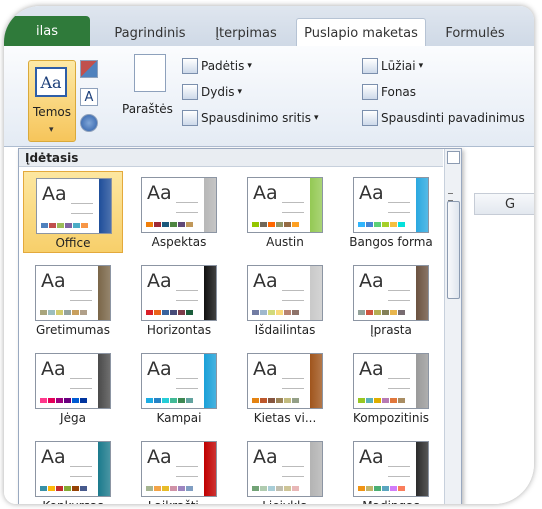  Describe the element at coordinates (399, 92) in the screenshot. I see `background-label: Fonas` at that location.